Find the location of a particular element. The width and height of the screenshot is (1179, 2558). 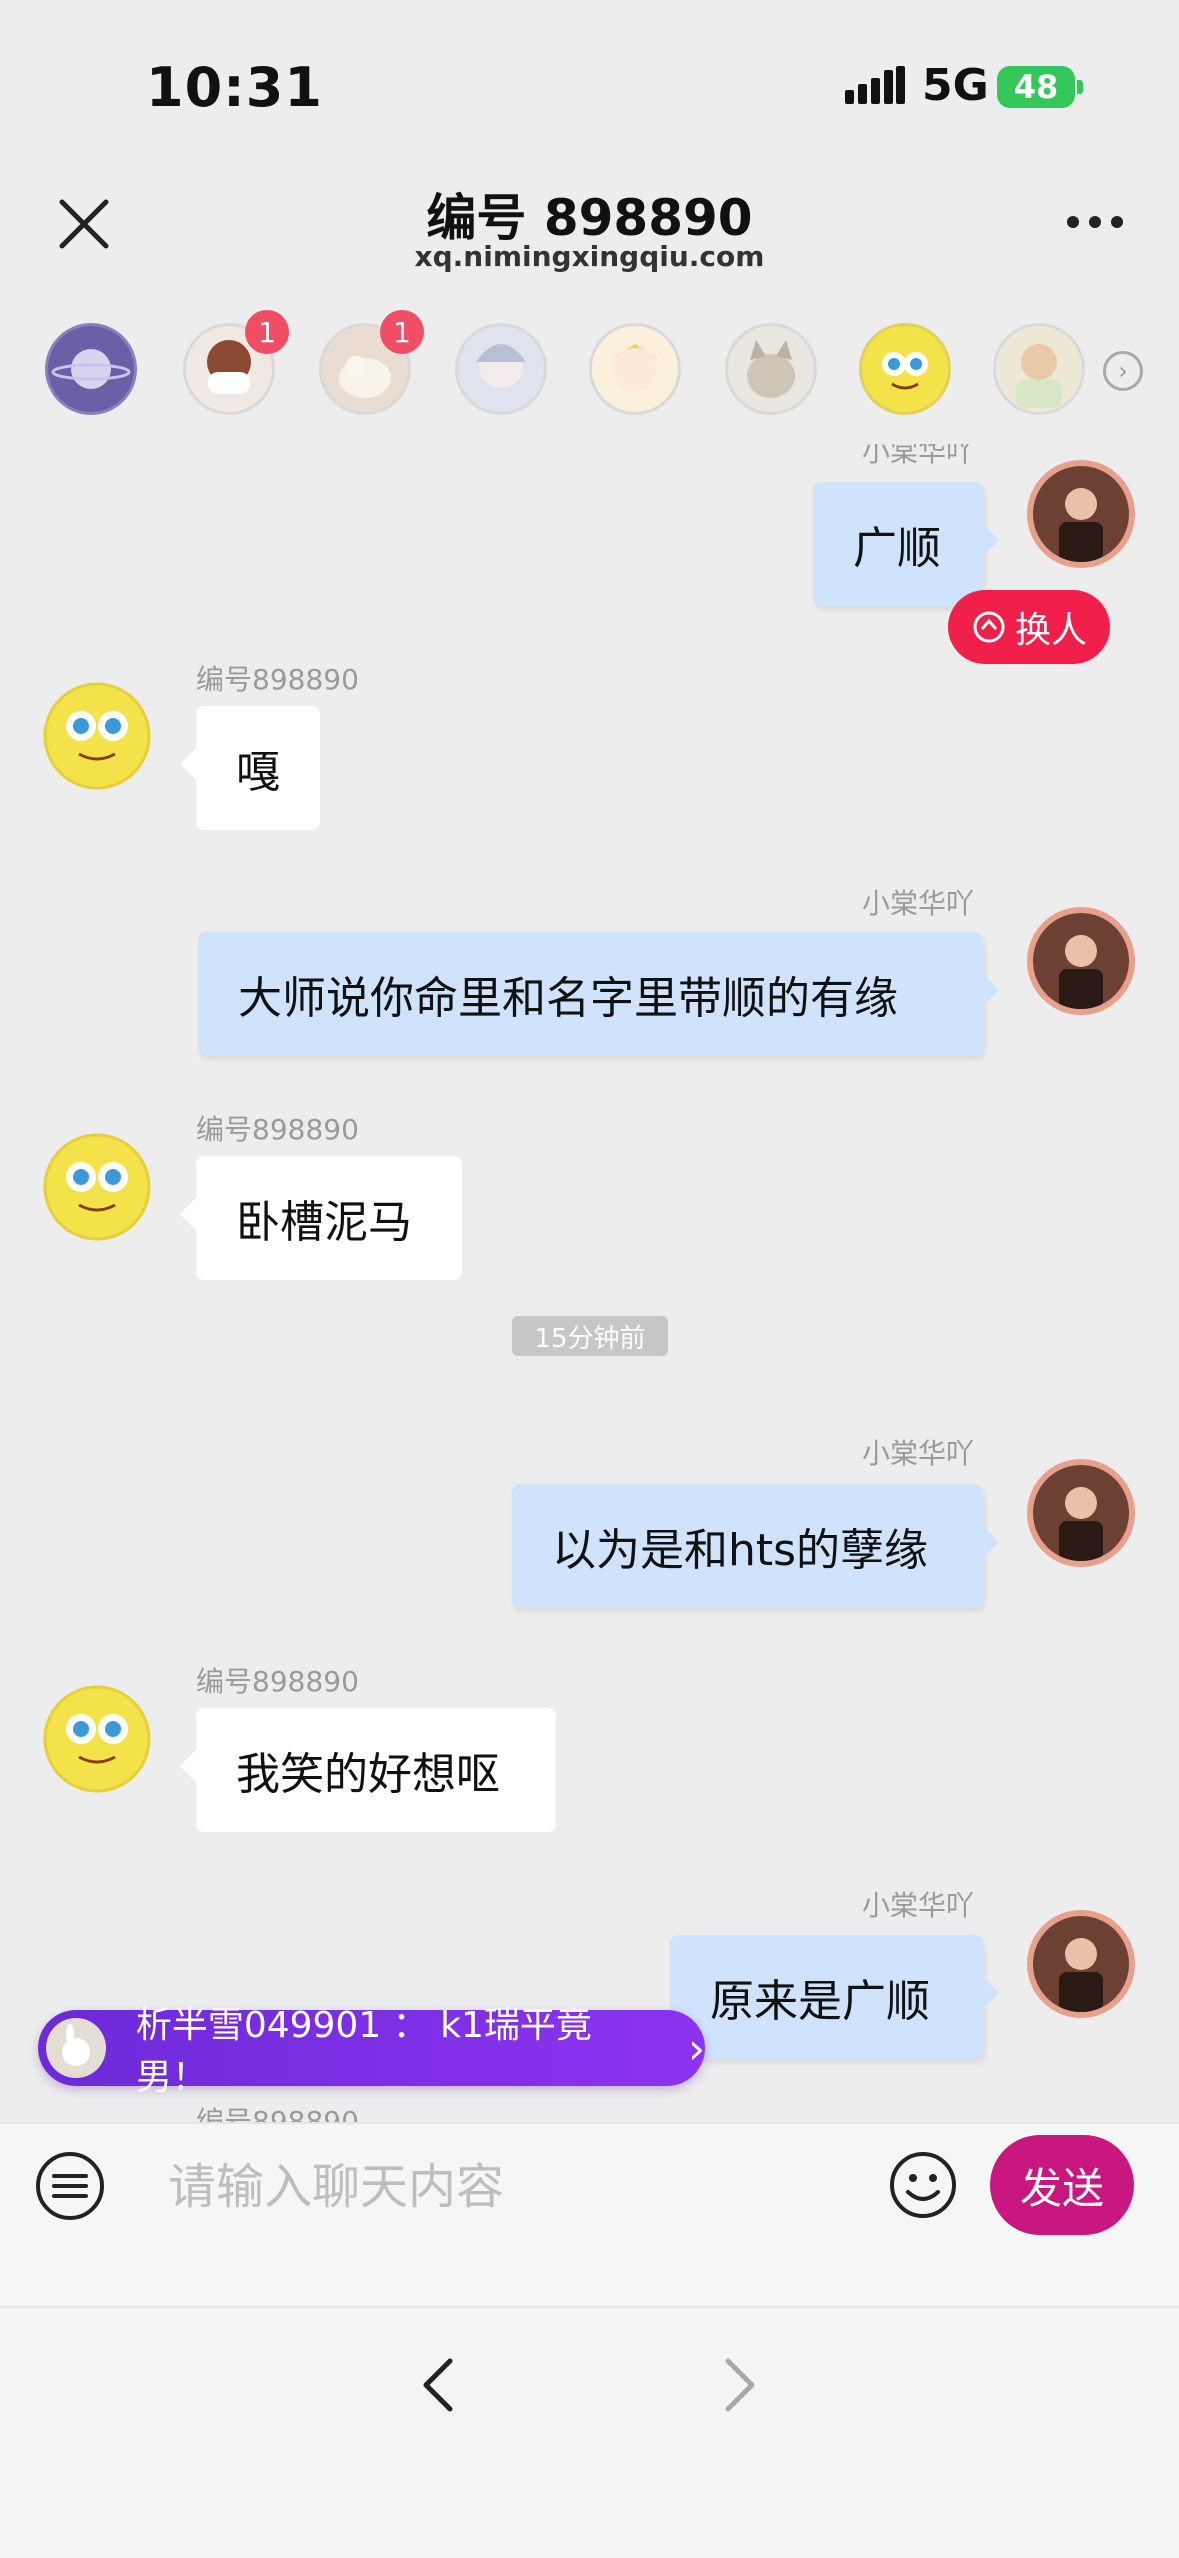

message-timestamp: 15分钟前 is located at coordinates (590, 1336).